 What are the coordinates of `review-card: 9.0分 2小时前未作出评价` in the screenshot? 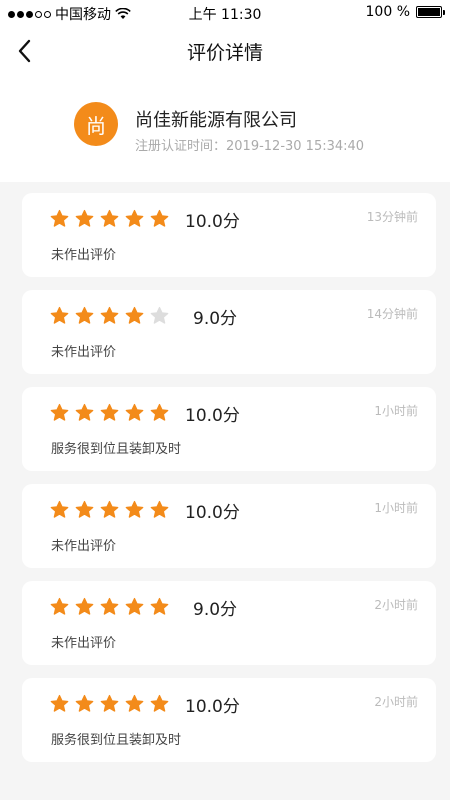 It's located at (229, 623).